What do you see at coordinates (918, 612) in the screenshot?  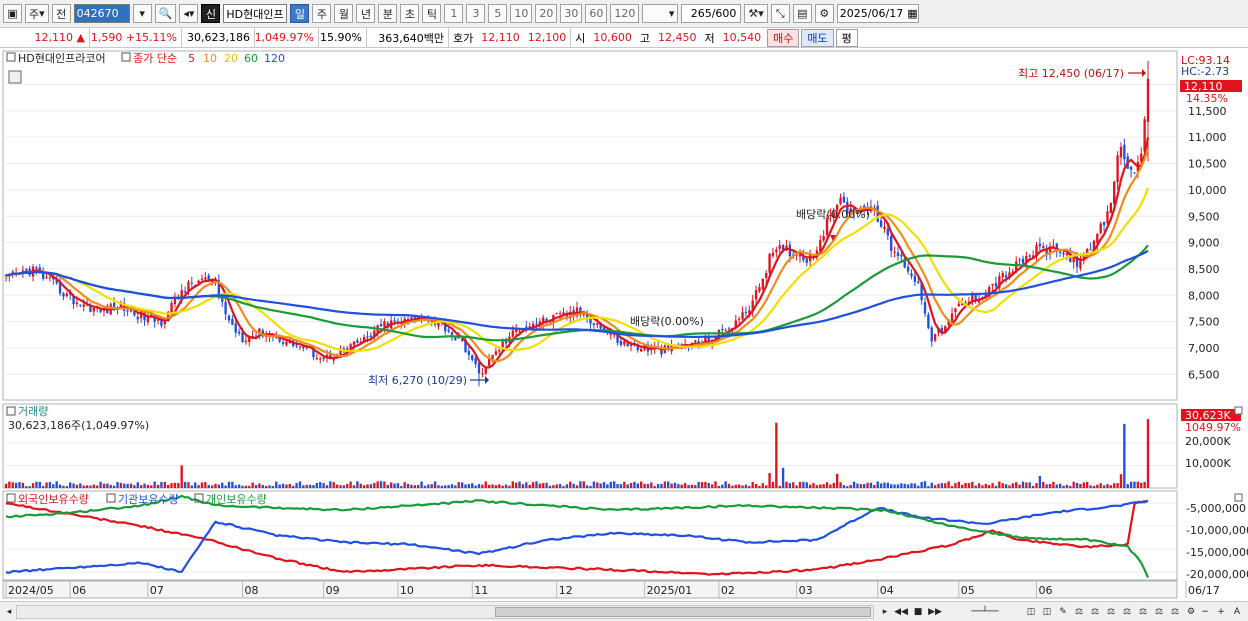 I see `stop-icon: ■` at bounding box center [918, 612].